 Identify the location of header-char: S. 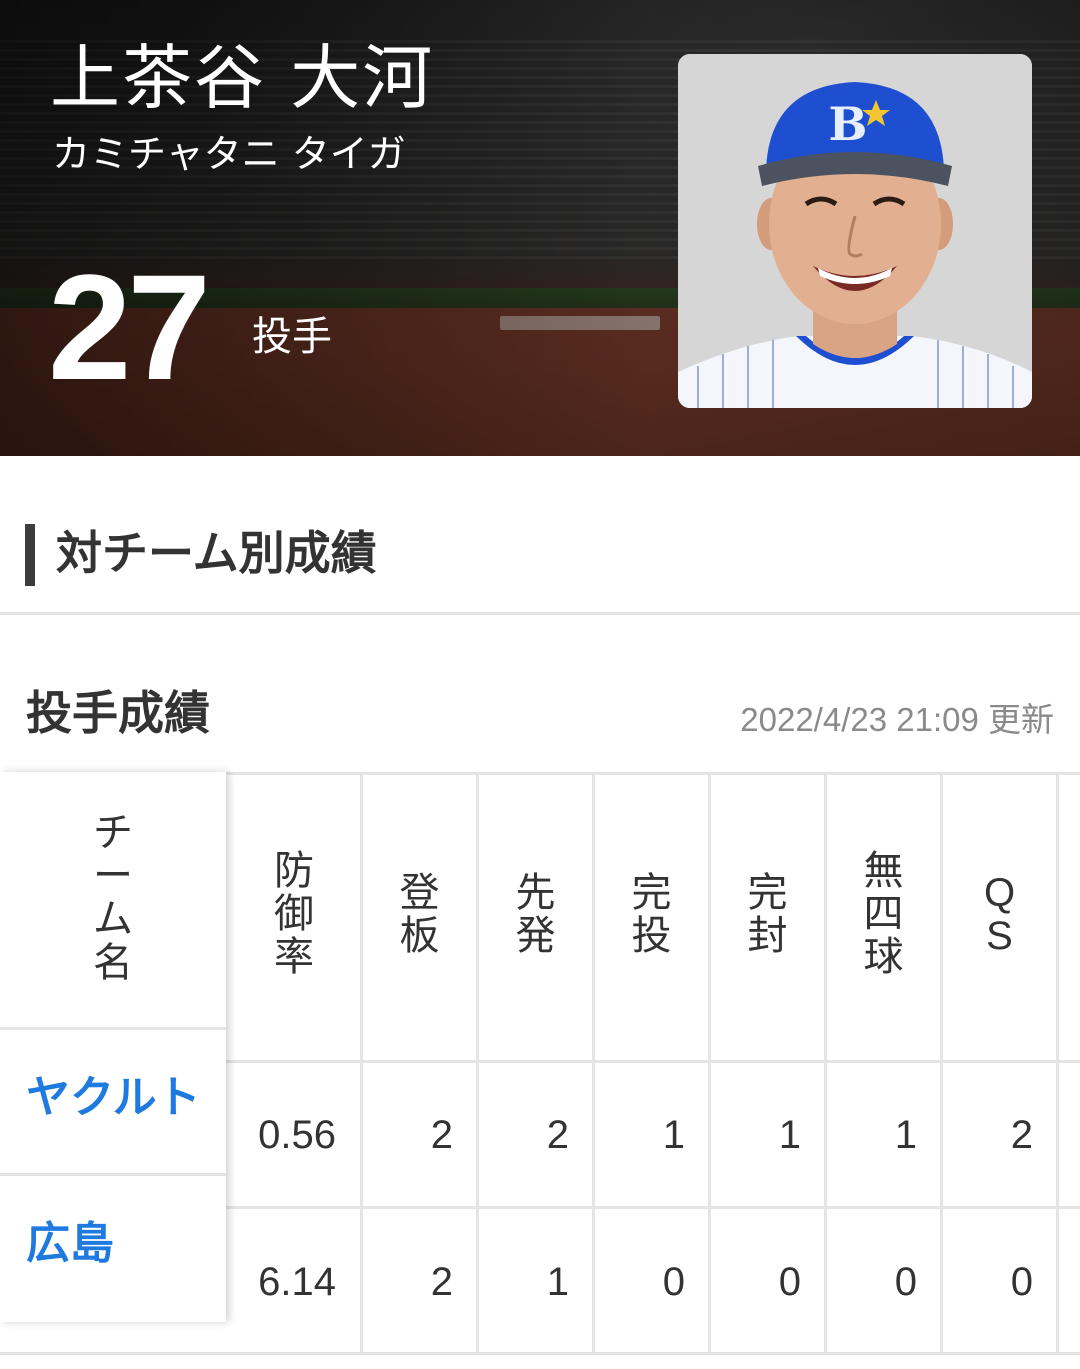
(999, 936).